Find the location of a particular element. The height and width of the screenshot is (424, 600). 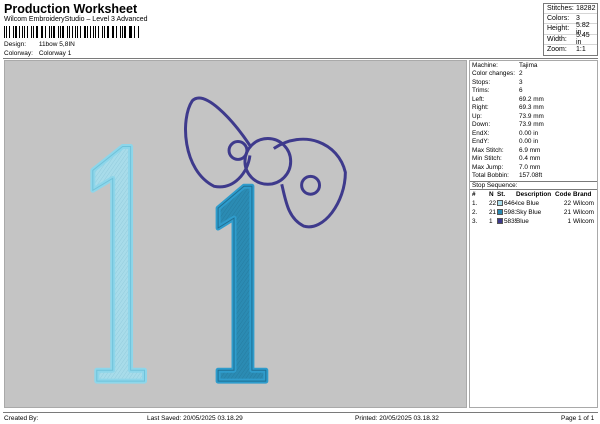

last-saved: Last Saved: 20/05/2025 03.18.29 is located at coordinates (195, 418).